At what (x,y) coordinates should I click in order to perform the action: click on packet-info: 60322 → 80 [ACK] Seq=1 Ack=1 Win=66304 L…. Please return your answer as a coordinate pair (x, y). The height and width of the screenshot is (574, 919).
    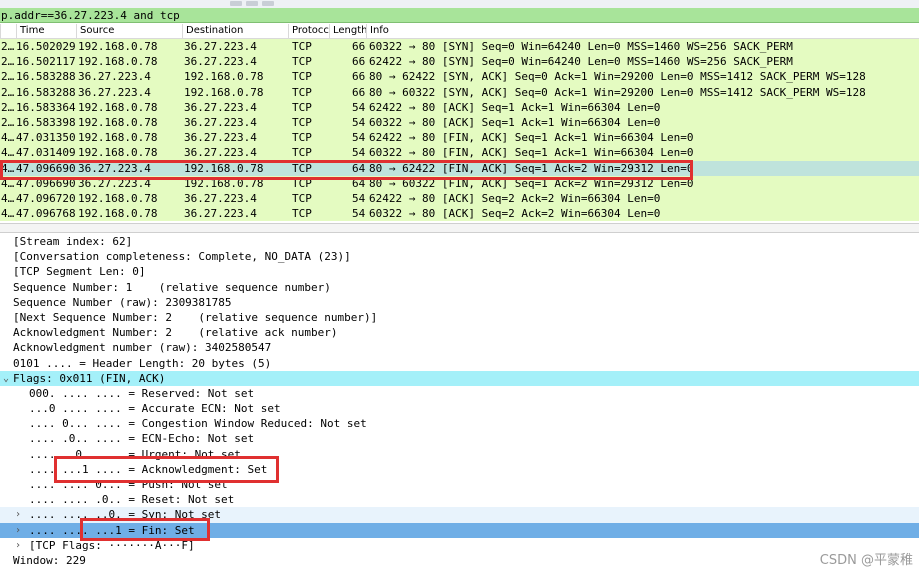
    Looking at the image, I should click on (515, 122).